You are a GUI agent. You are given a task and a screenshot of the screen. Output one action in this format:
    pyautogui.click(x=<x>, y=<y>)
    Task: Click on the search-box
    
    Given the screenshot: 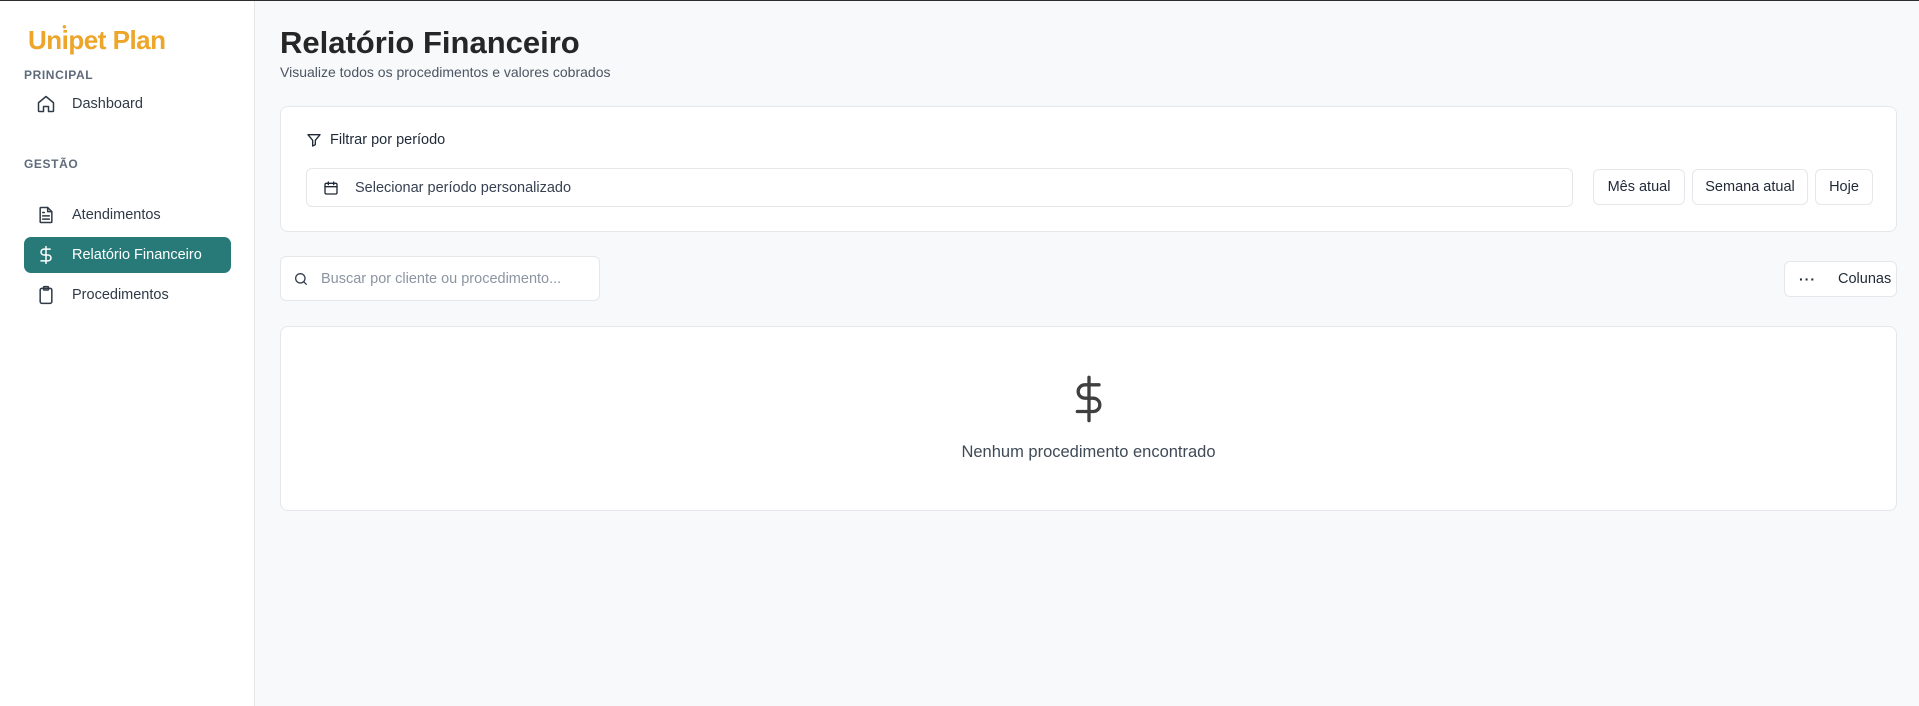 What is the action you would take?
    pyautogui.click(x=440, y=278)
    